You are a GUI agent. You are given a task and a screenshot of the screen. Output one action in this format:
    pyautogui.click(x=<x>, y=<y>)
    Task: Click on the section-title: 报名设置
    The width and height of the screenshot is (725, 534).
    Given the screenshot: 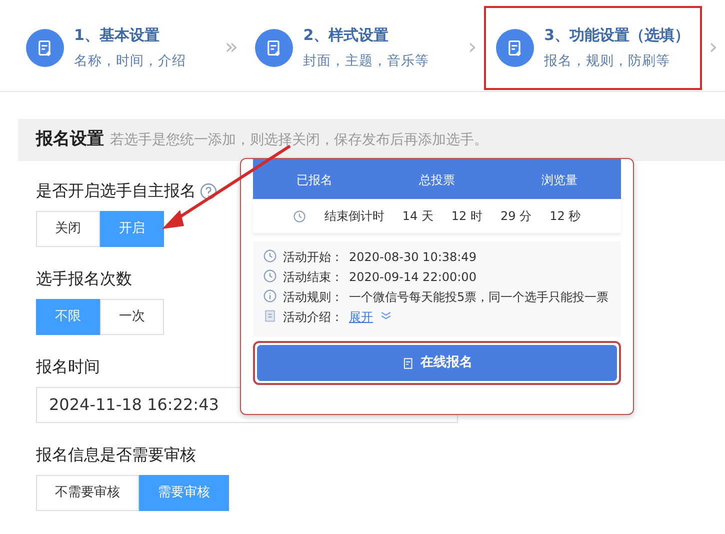 What is the action you would take?
    pyautogui.click(x=70, y=140)
    